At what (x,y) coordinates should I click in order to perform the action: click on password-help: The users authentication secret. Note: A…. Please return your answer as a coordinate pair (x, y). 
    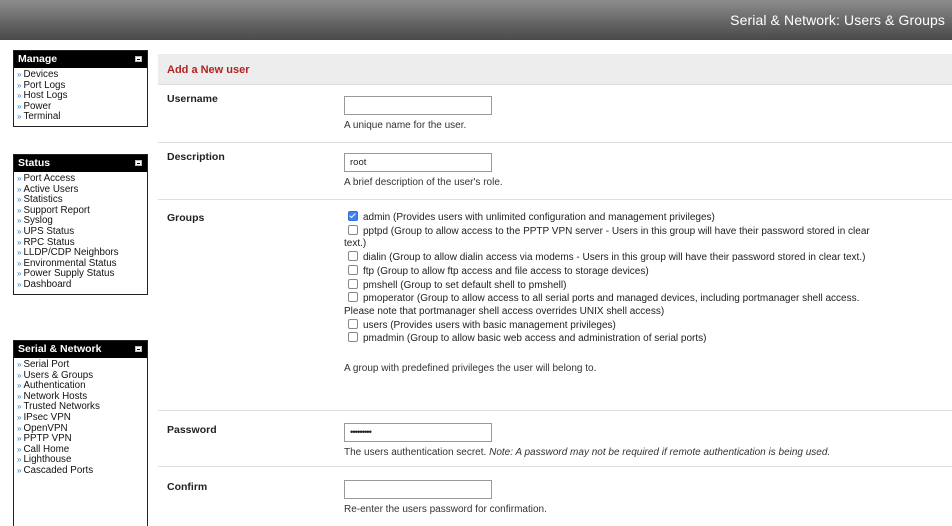
    Looking at the image, I should click on (644, 452).